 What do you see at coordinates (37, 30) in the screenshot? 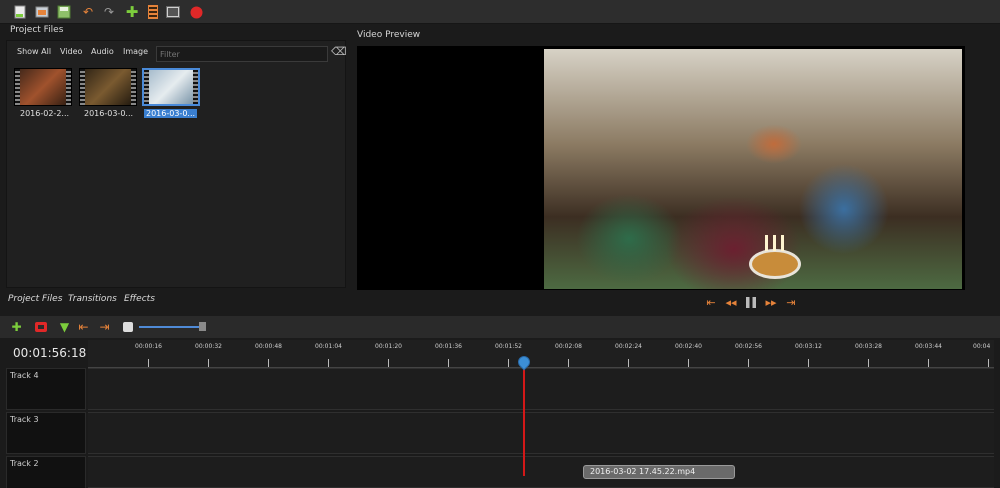
I see `project-files-title: Project Files` at bounding box center [37, 30].